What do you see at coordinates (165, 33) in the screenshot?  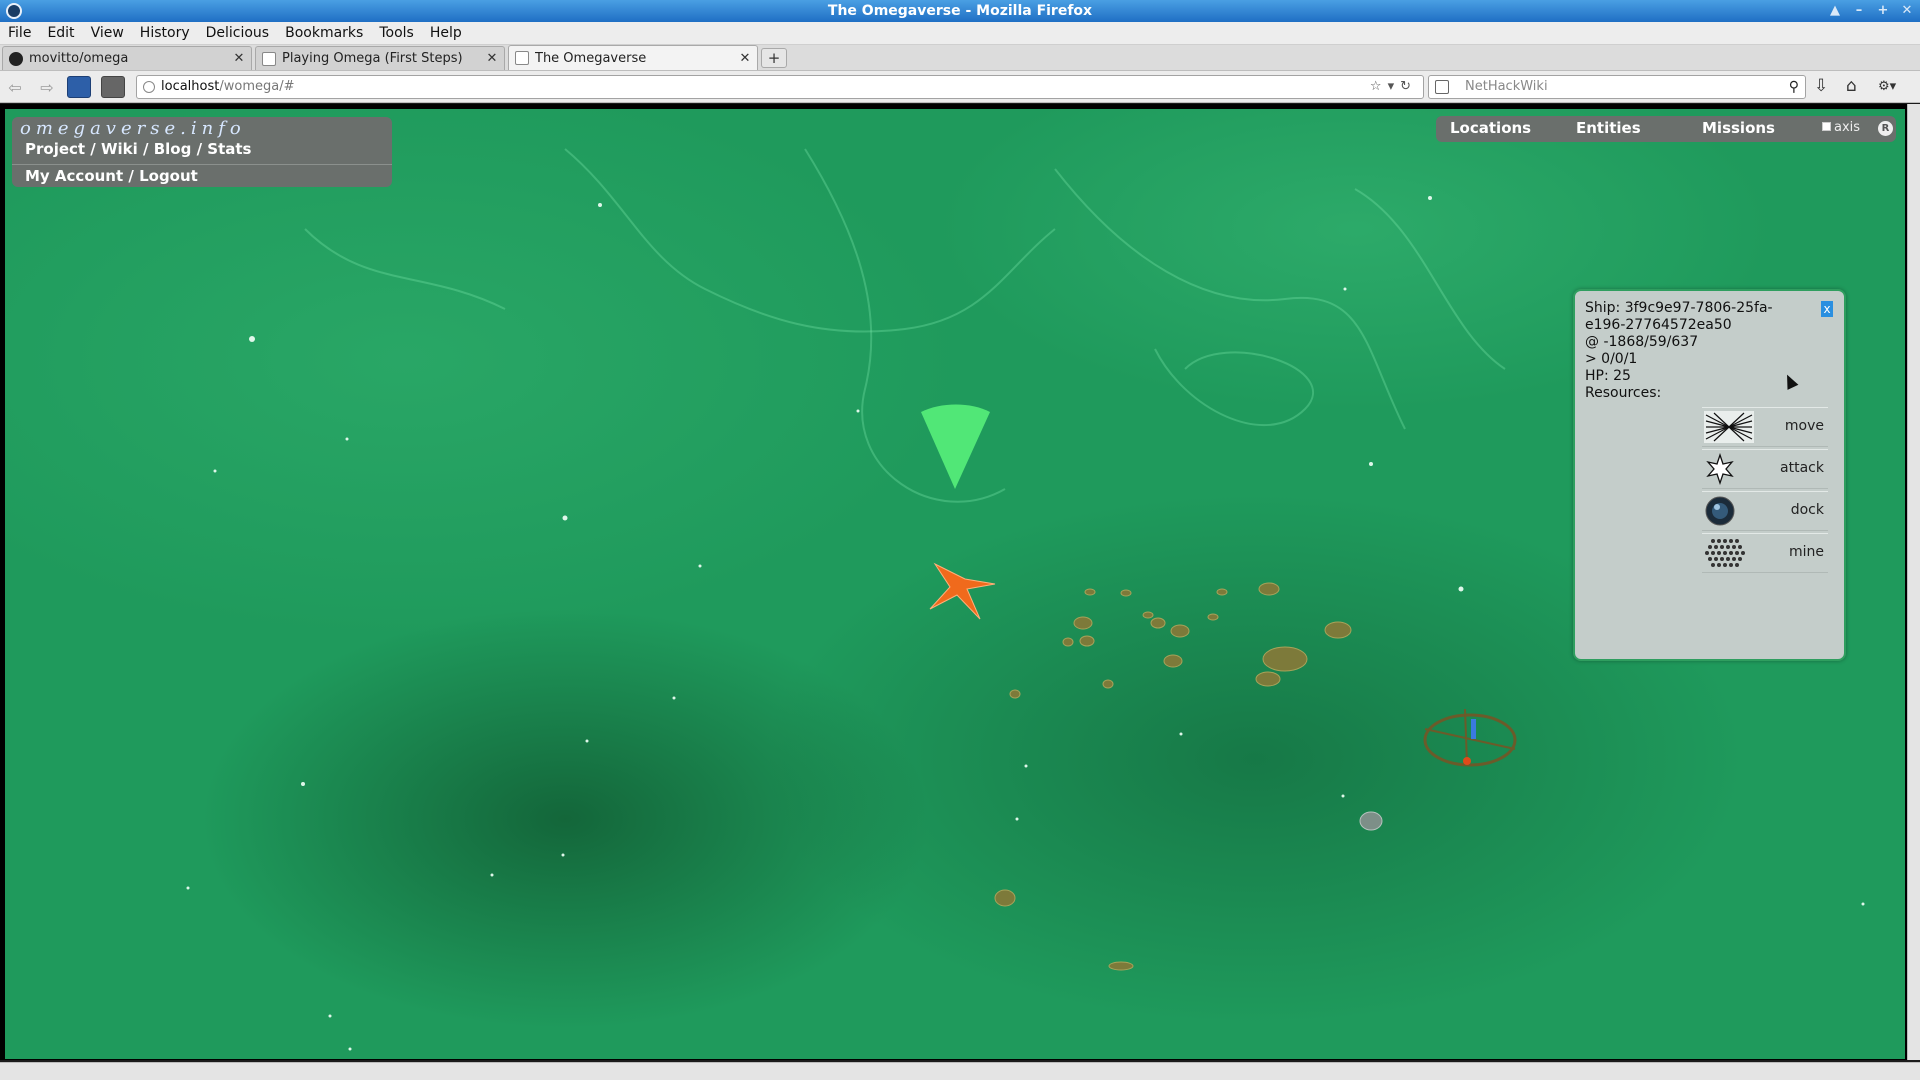 I see `menu-history: History` at bounding box center [165, 33].